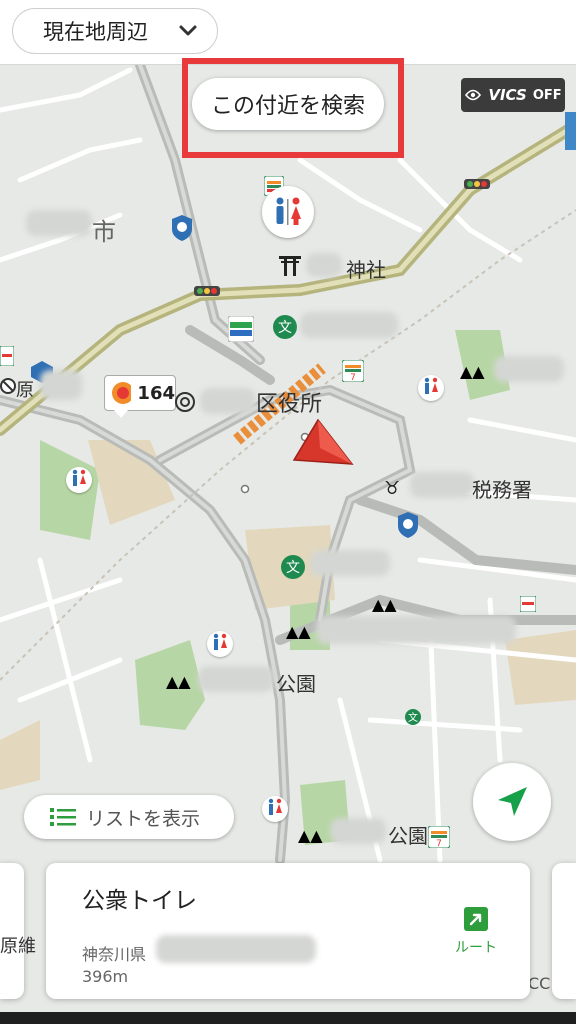  What do you see at coordinates (25, 390) in the screenshot?
I see `map-edge-label: 原` at bounding box center [25, 390].